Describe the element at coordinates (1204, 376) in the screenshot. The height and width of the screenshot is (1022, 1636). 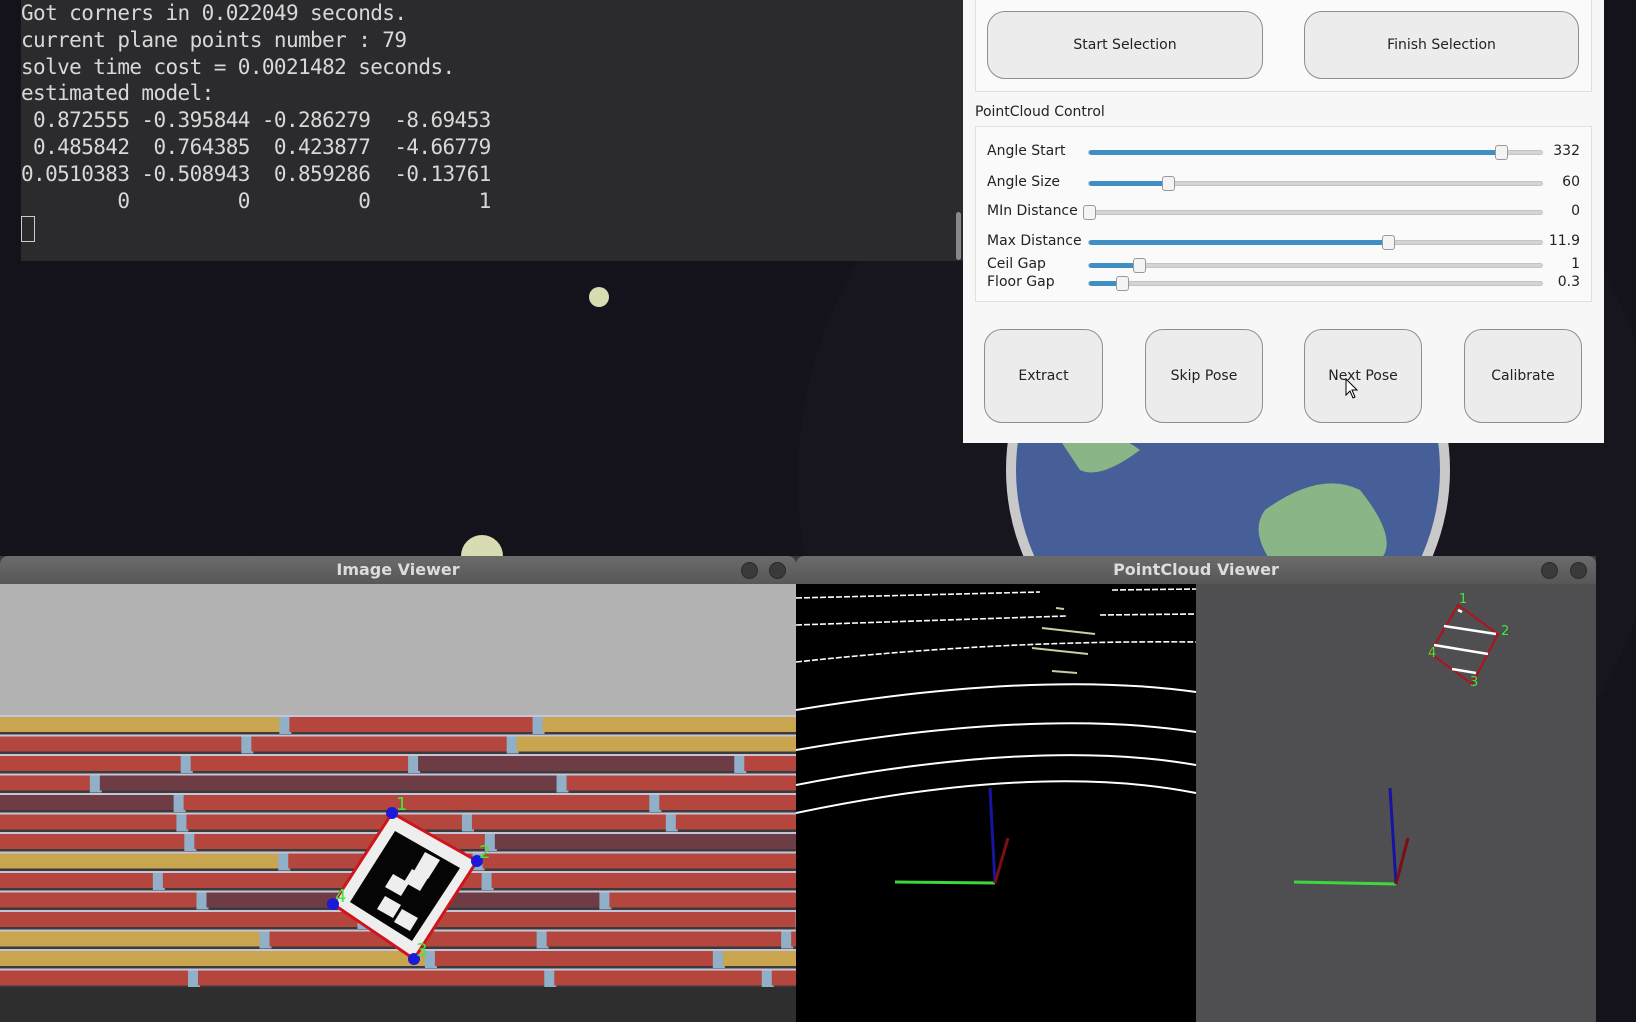
I see `skip-pose-button: Skip Pose` at that location.